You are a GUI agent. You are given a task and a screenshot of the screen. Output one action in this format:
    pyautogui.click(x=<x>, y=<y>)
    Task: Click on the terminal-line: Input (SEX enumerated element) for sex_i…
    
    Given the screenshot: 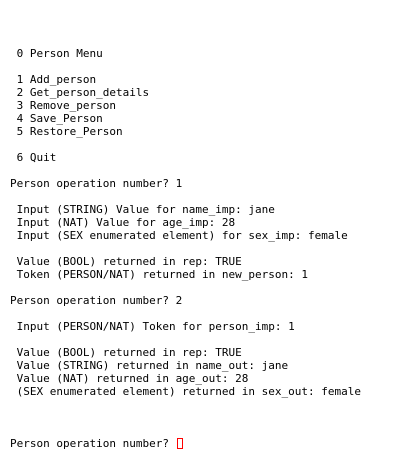 What is the action you would take?
    pyautogui.click(x=179, y=235)
    